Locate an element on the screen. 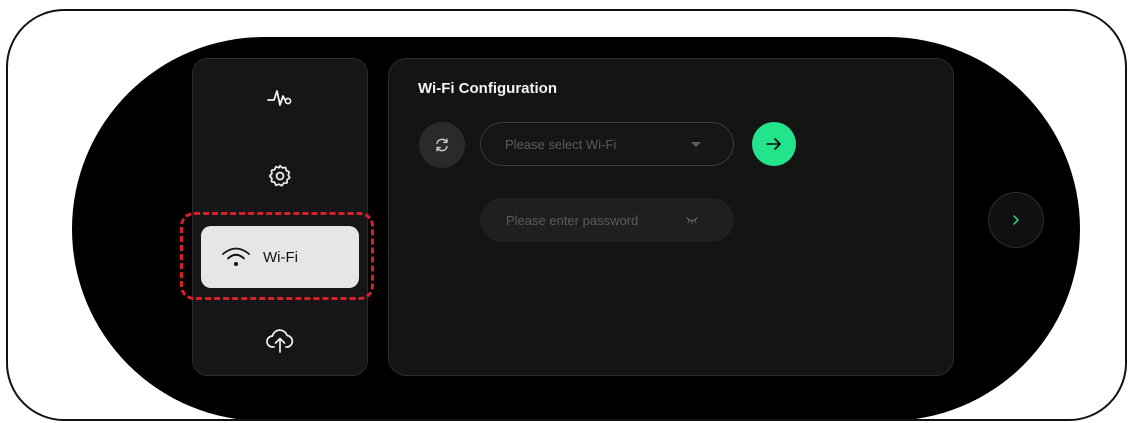 This screenshot has width=1133, height=423. wifi-select: Please select Wi-Fi is located at coordinates (607, 144).